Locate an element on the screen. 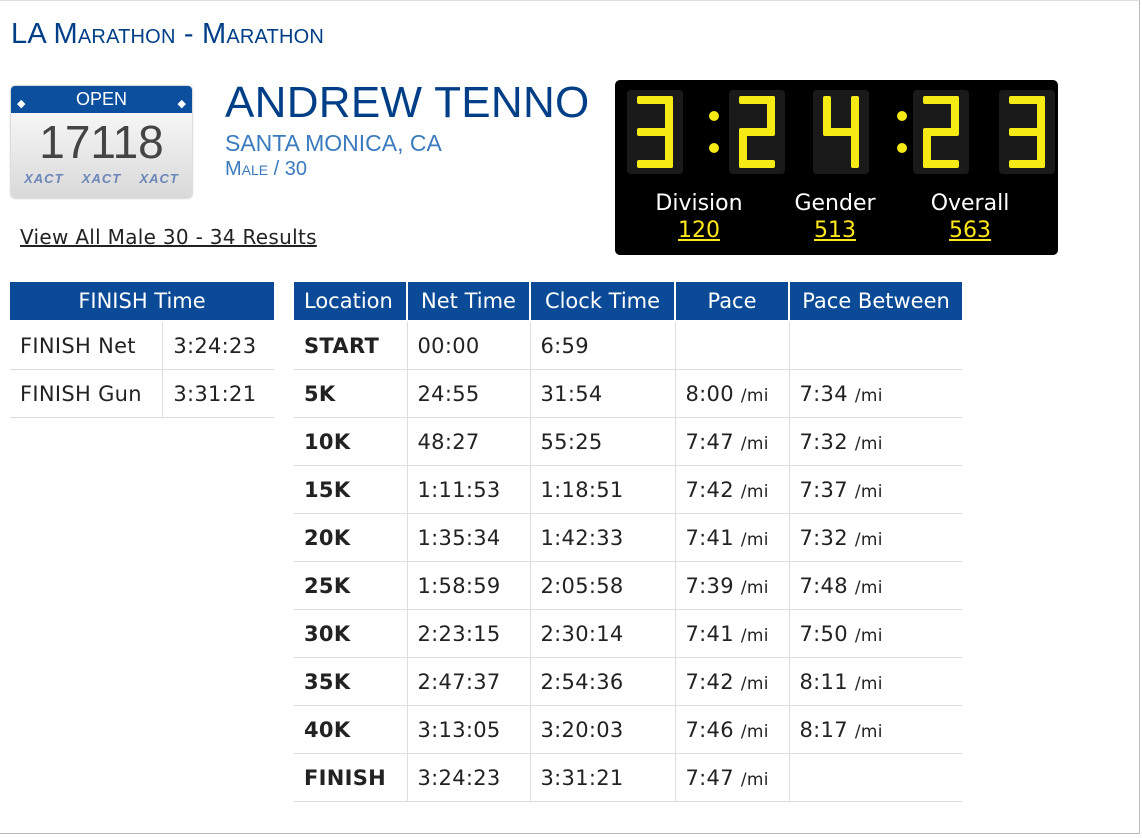 The height and width of the screenshot is (838, 1142). column-header-clock-time: Clock Time is located at coordinates (603, 302).